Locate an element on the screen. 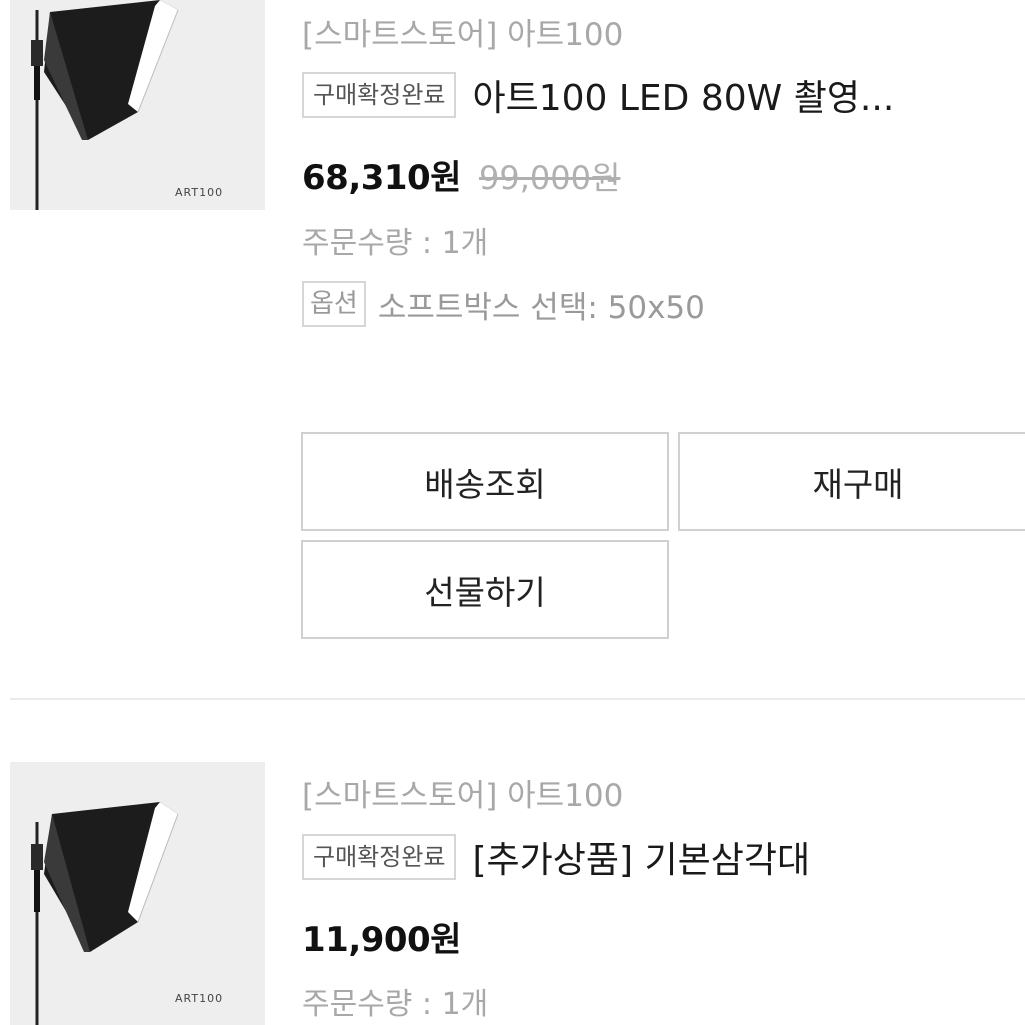 The width and height of the screenshot is (1025, 1025). price-row: 68,310원 99,000원 is located at coordinates (461, 174).